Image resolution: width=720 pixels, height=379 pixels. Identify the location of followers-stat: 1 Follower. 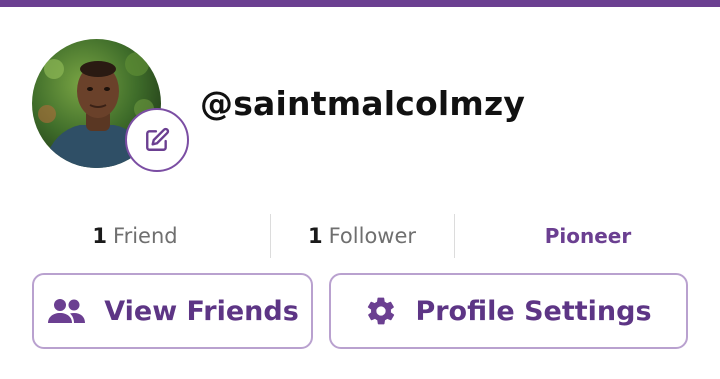
(362, 236).